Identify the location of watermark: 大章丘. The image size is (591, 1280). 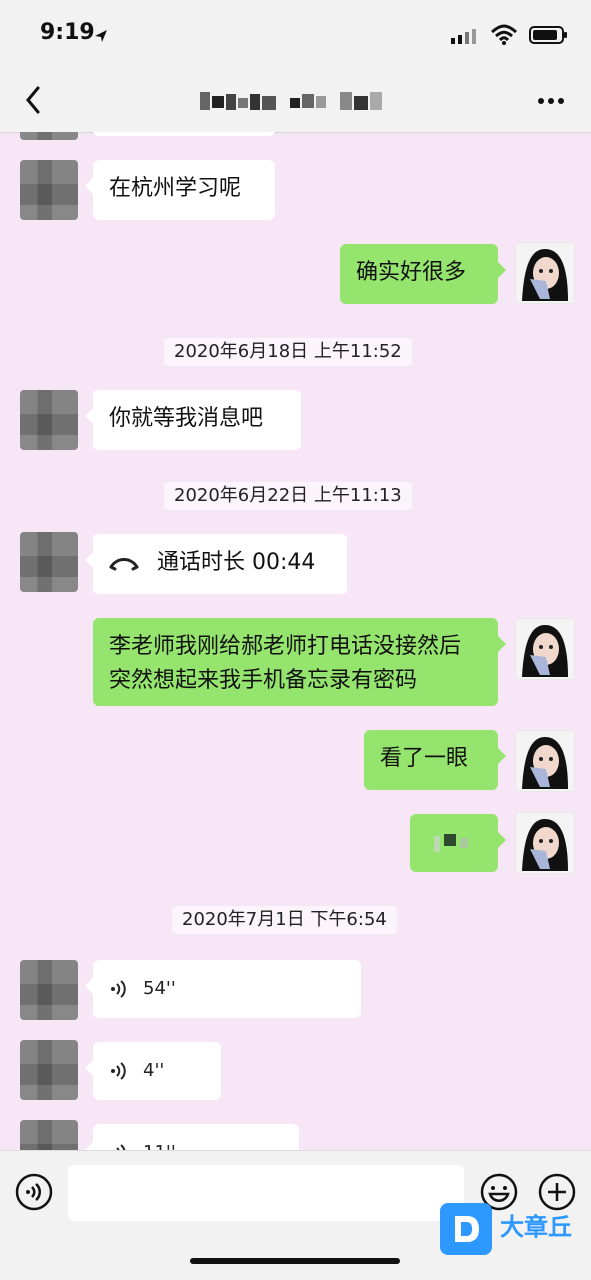
(515, 1231).